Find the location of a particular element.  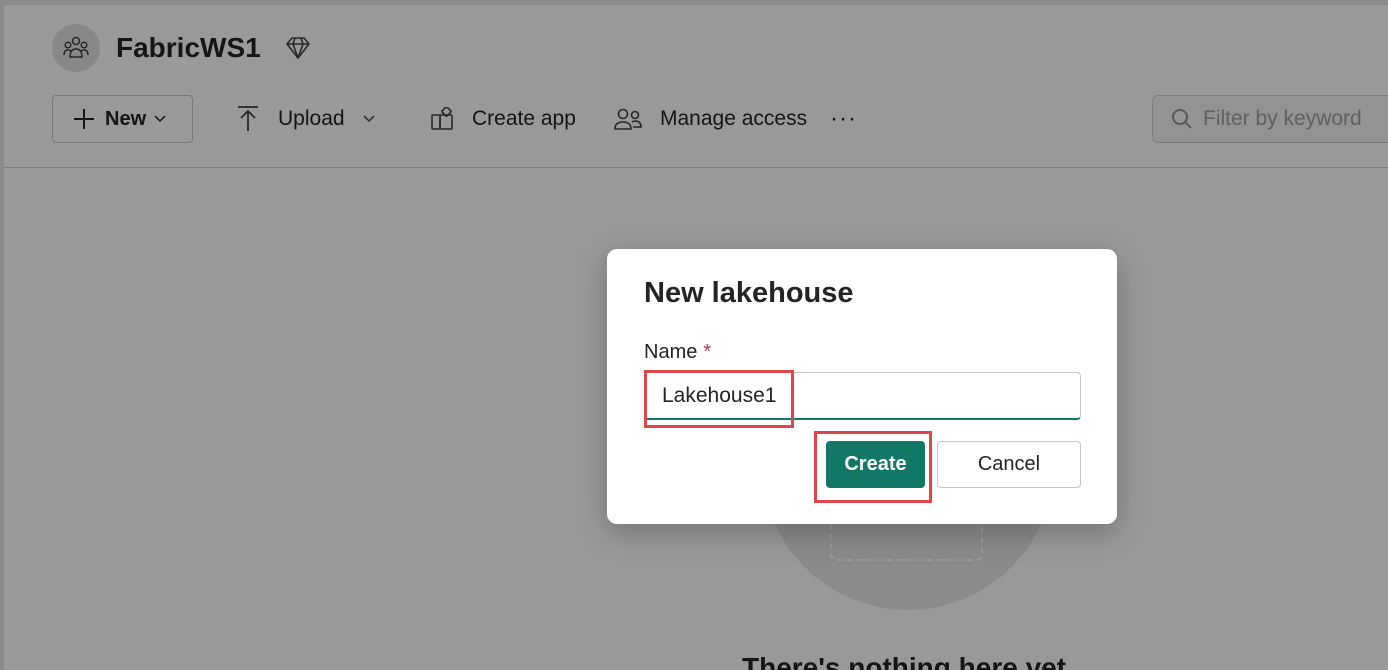

required-marker: * is located at coordinates (707, 352).